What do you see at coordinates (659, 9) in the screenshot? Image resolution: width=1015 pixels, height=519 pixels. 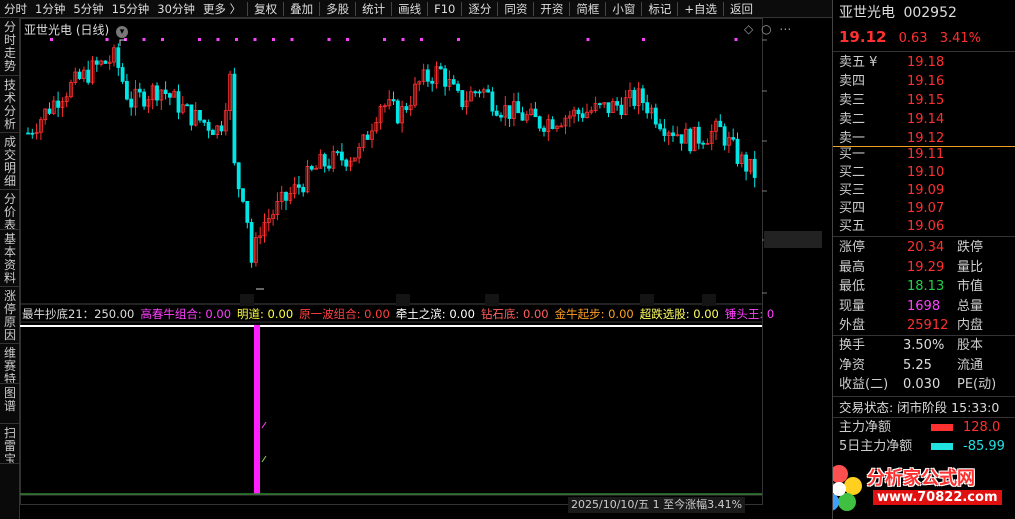 I see `toolbar-button-11: 标记` at bounding box center [659, 9].